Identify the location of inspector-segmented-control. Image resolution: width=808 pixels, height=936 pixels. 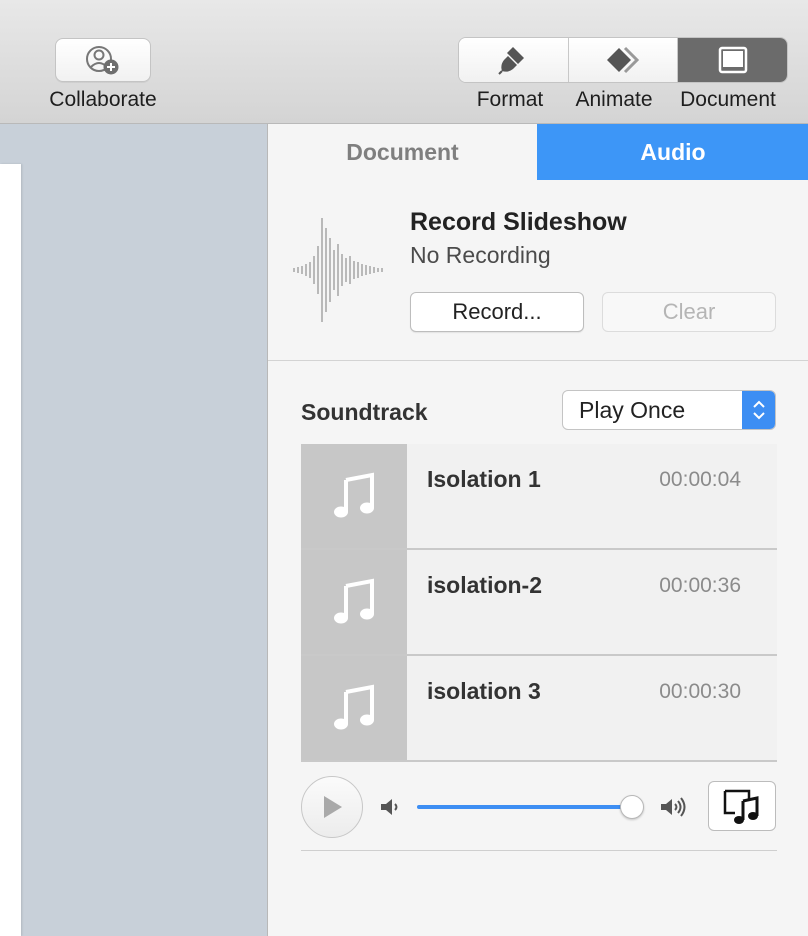
(623, 60).